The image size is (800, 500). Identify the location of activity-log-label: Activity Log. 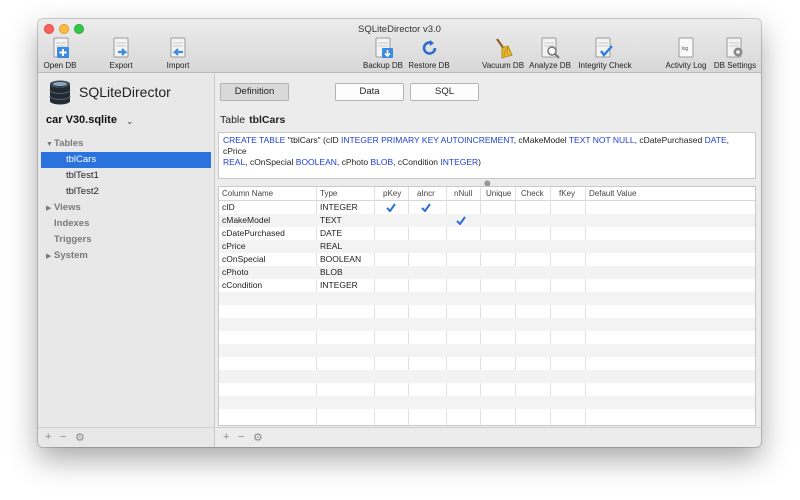
(686, 65).